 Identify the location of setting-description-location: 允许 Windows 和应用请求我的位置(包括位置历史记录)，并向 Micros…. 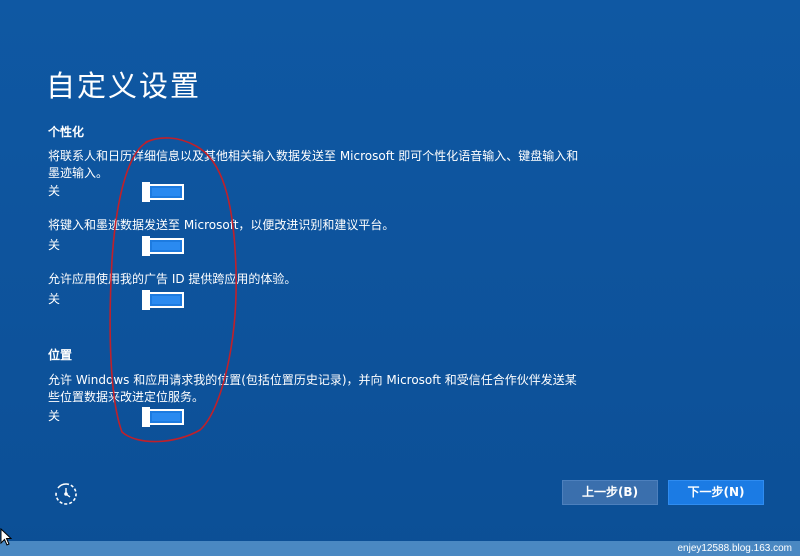
(312, 388).